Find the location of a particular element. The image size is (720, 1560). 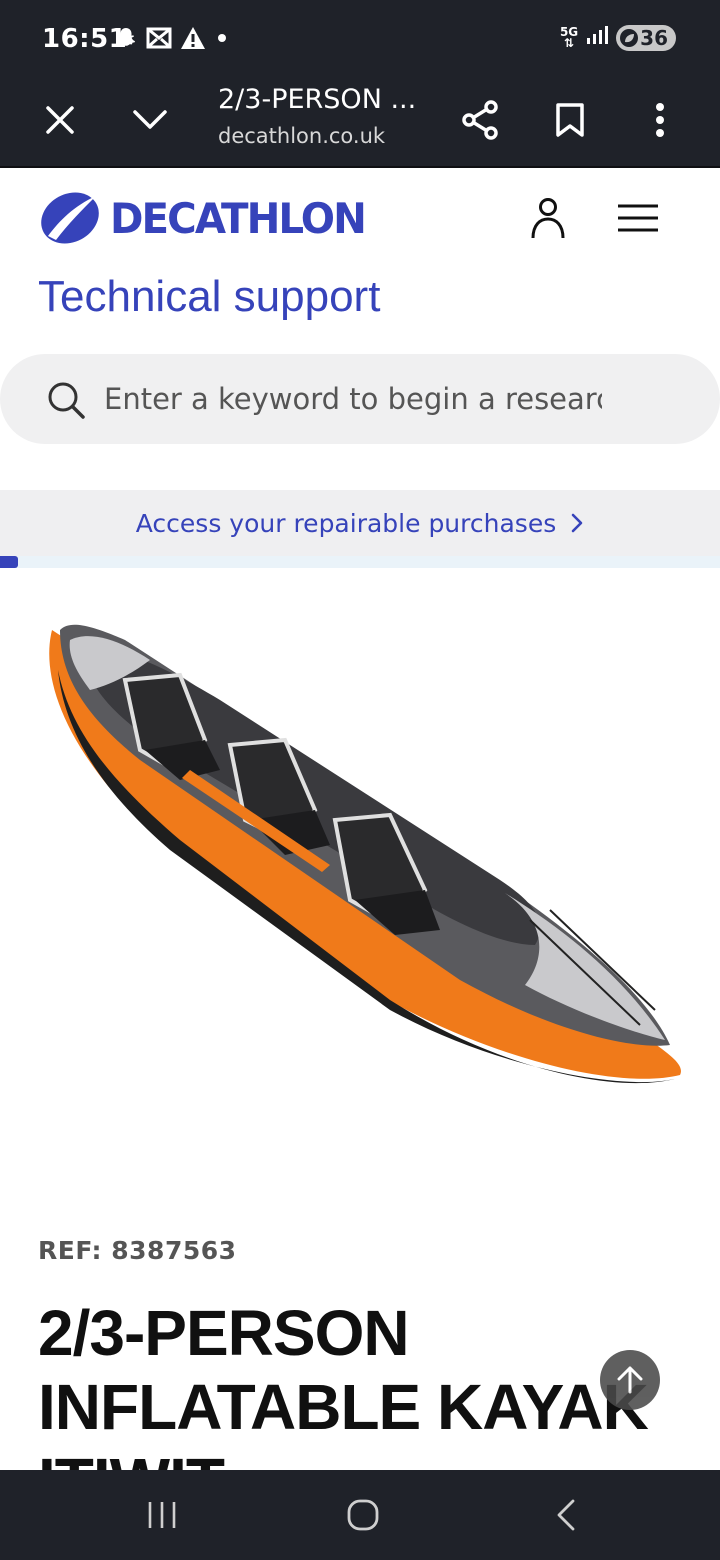

site-header: DECATHLON is located at coordinates (360, 218).